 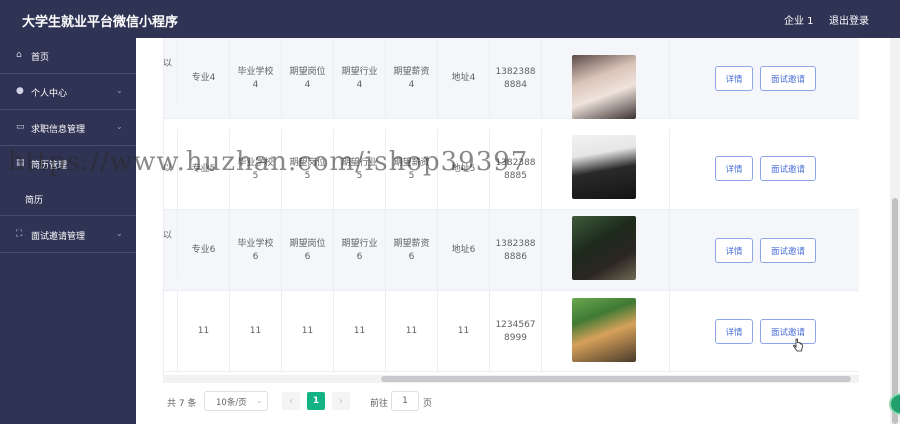 What do you see at coordinates (616, 379) in the screenshot?
I see `horizontal-scrollbar-thumb` at bounding box center [616, 379].